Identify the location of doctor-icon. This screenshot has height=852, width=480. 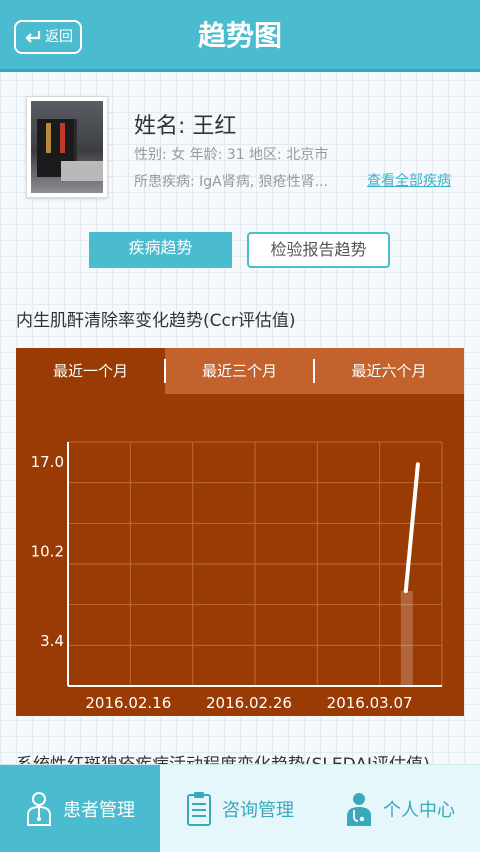
(359, 809).